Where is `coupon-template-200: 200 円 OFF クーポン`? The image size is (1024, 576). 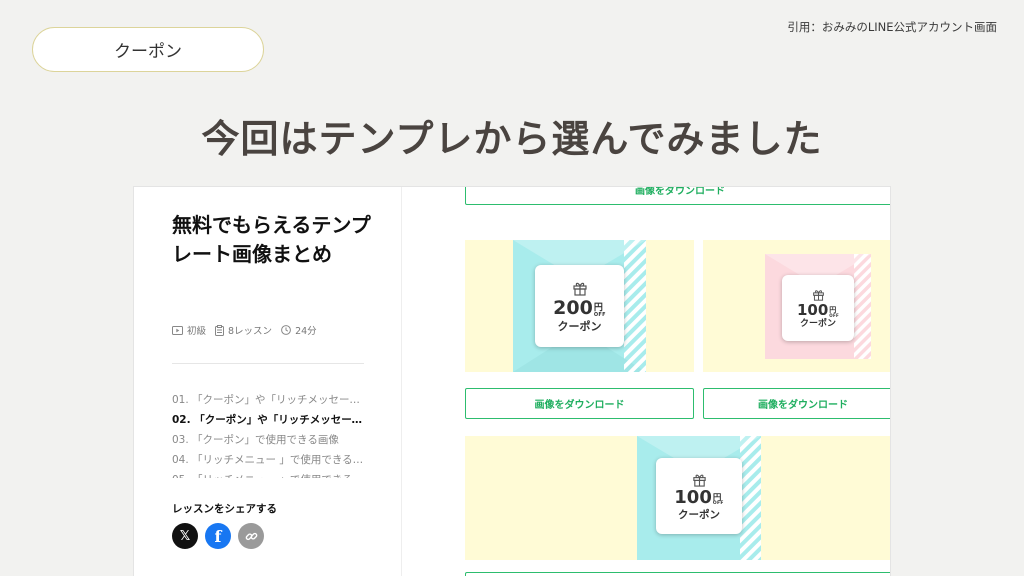 coupon-template-200: 200 円 OFF クーポン is located at coordinates (579, 306).